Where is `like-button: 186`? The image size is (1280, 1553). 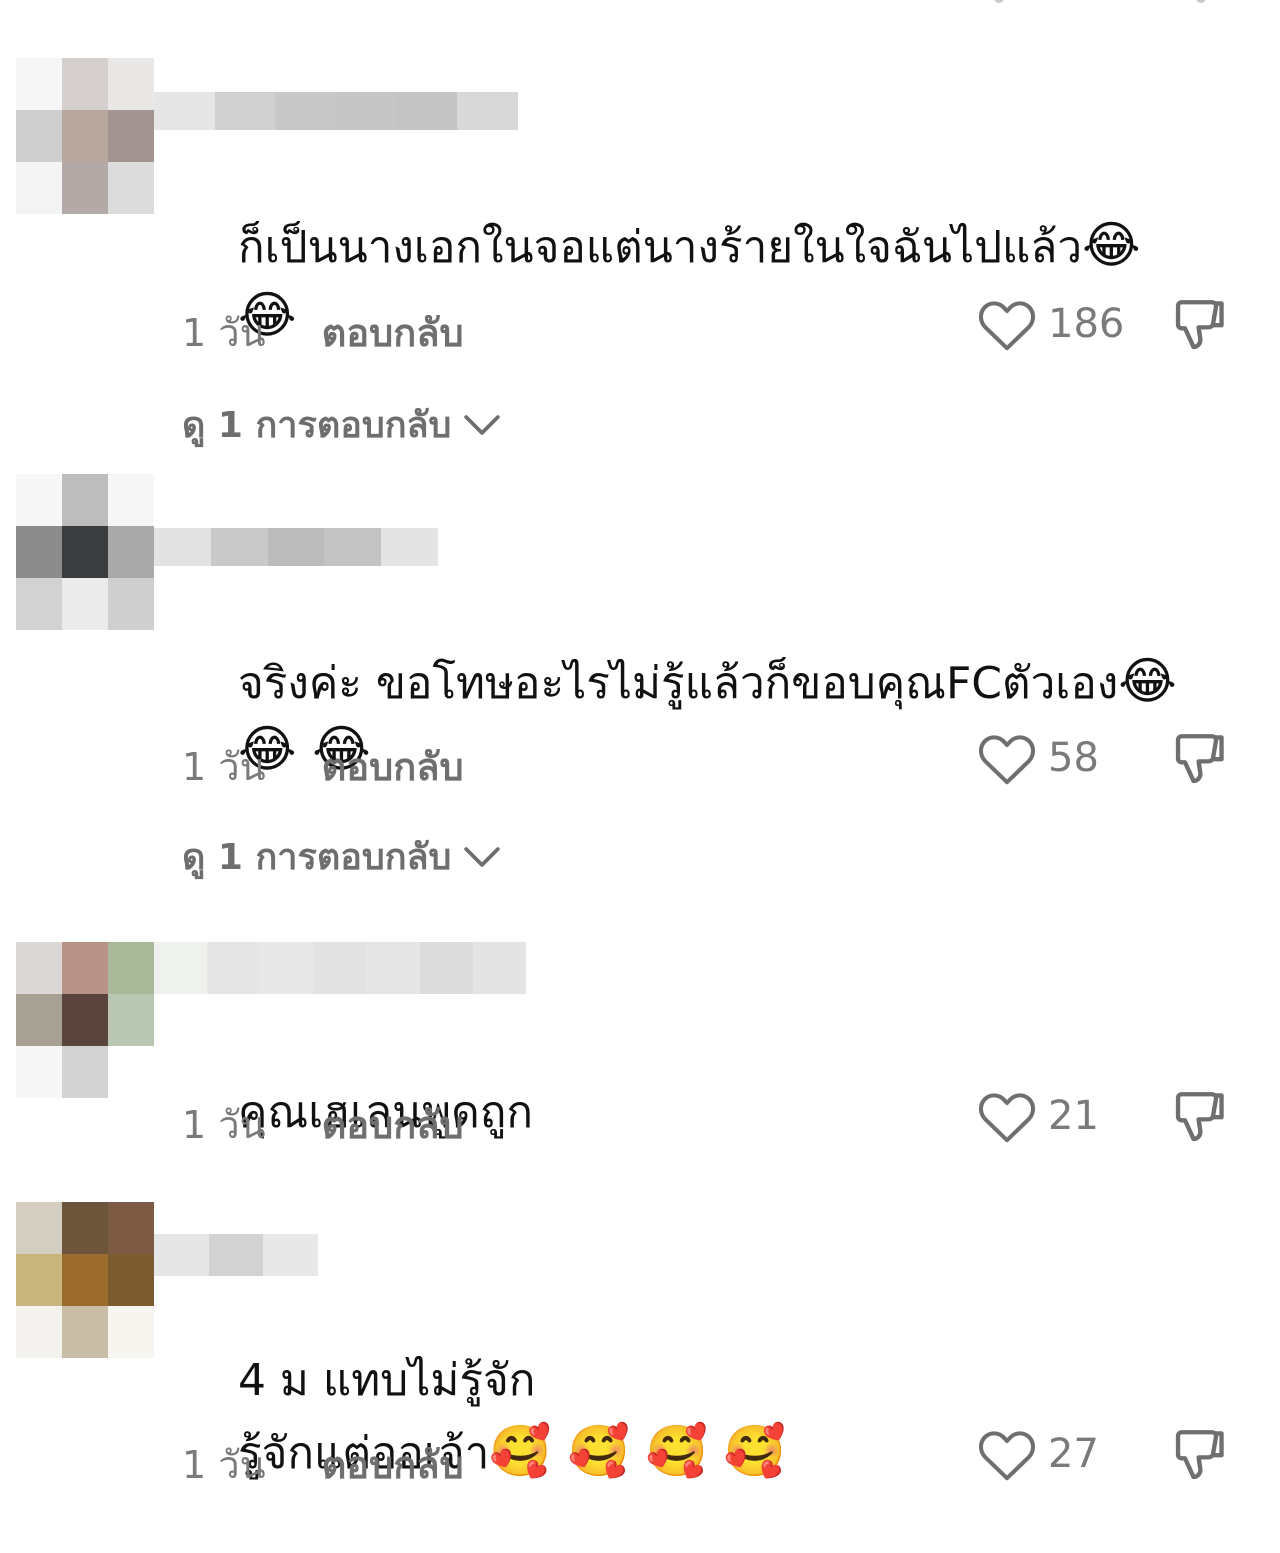
like-button: 186 is located at coordinates (1050, 324).